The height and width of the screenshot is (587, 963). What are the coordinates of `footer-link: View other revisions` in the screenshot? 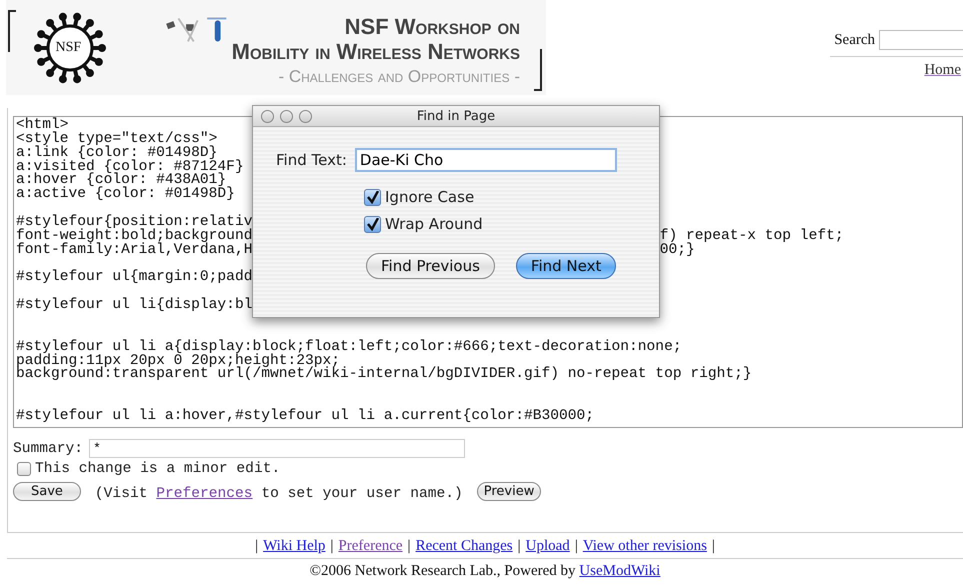 It's located at (644, 546).